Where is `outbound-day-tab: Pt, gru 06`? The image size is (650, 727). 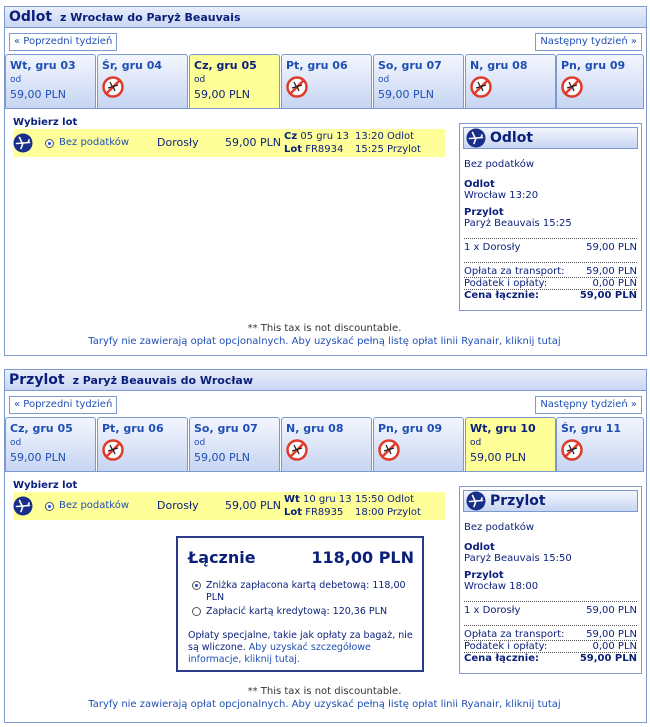 outbound-day-tab: Pt, gru 06 is located at coordinates (326, 81).